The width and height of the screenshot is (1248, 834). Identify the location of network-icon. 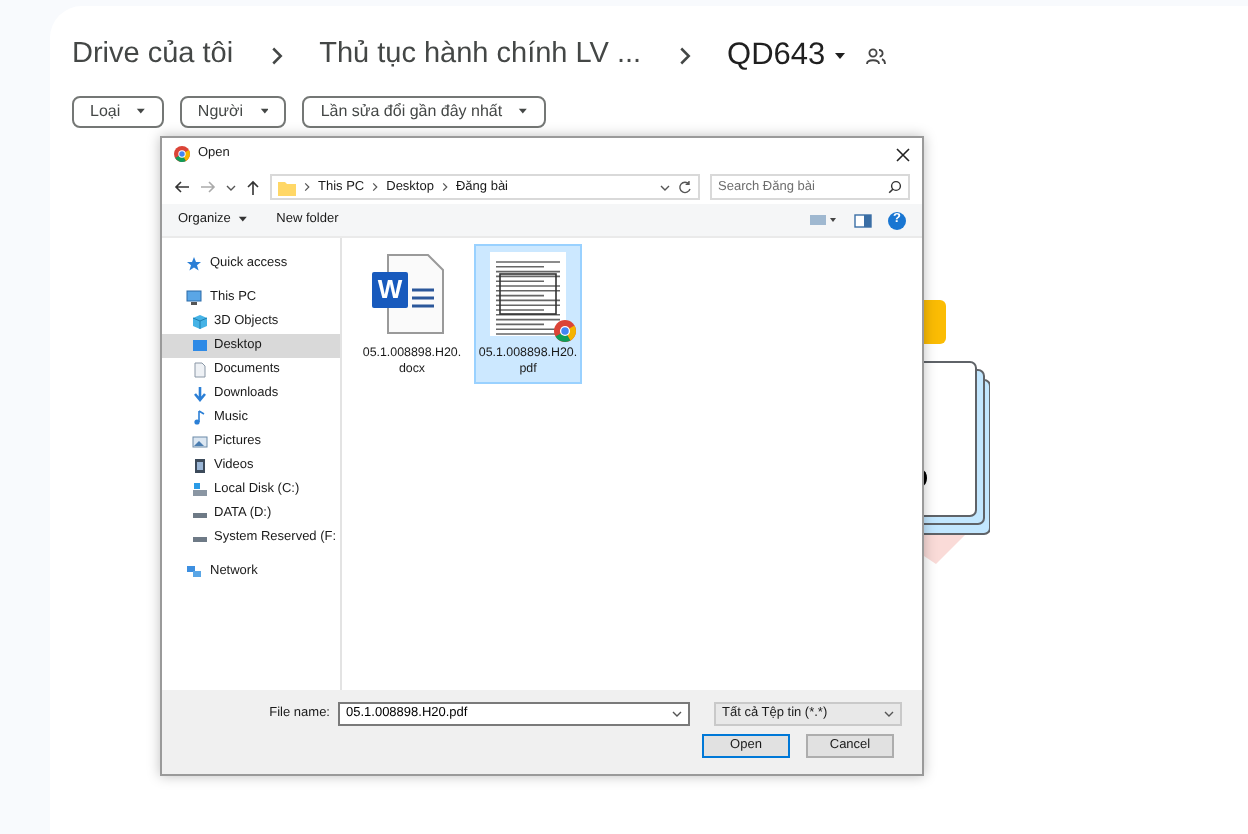
(194, 572).